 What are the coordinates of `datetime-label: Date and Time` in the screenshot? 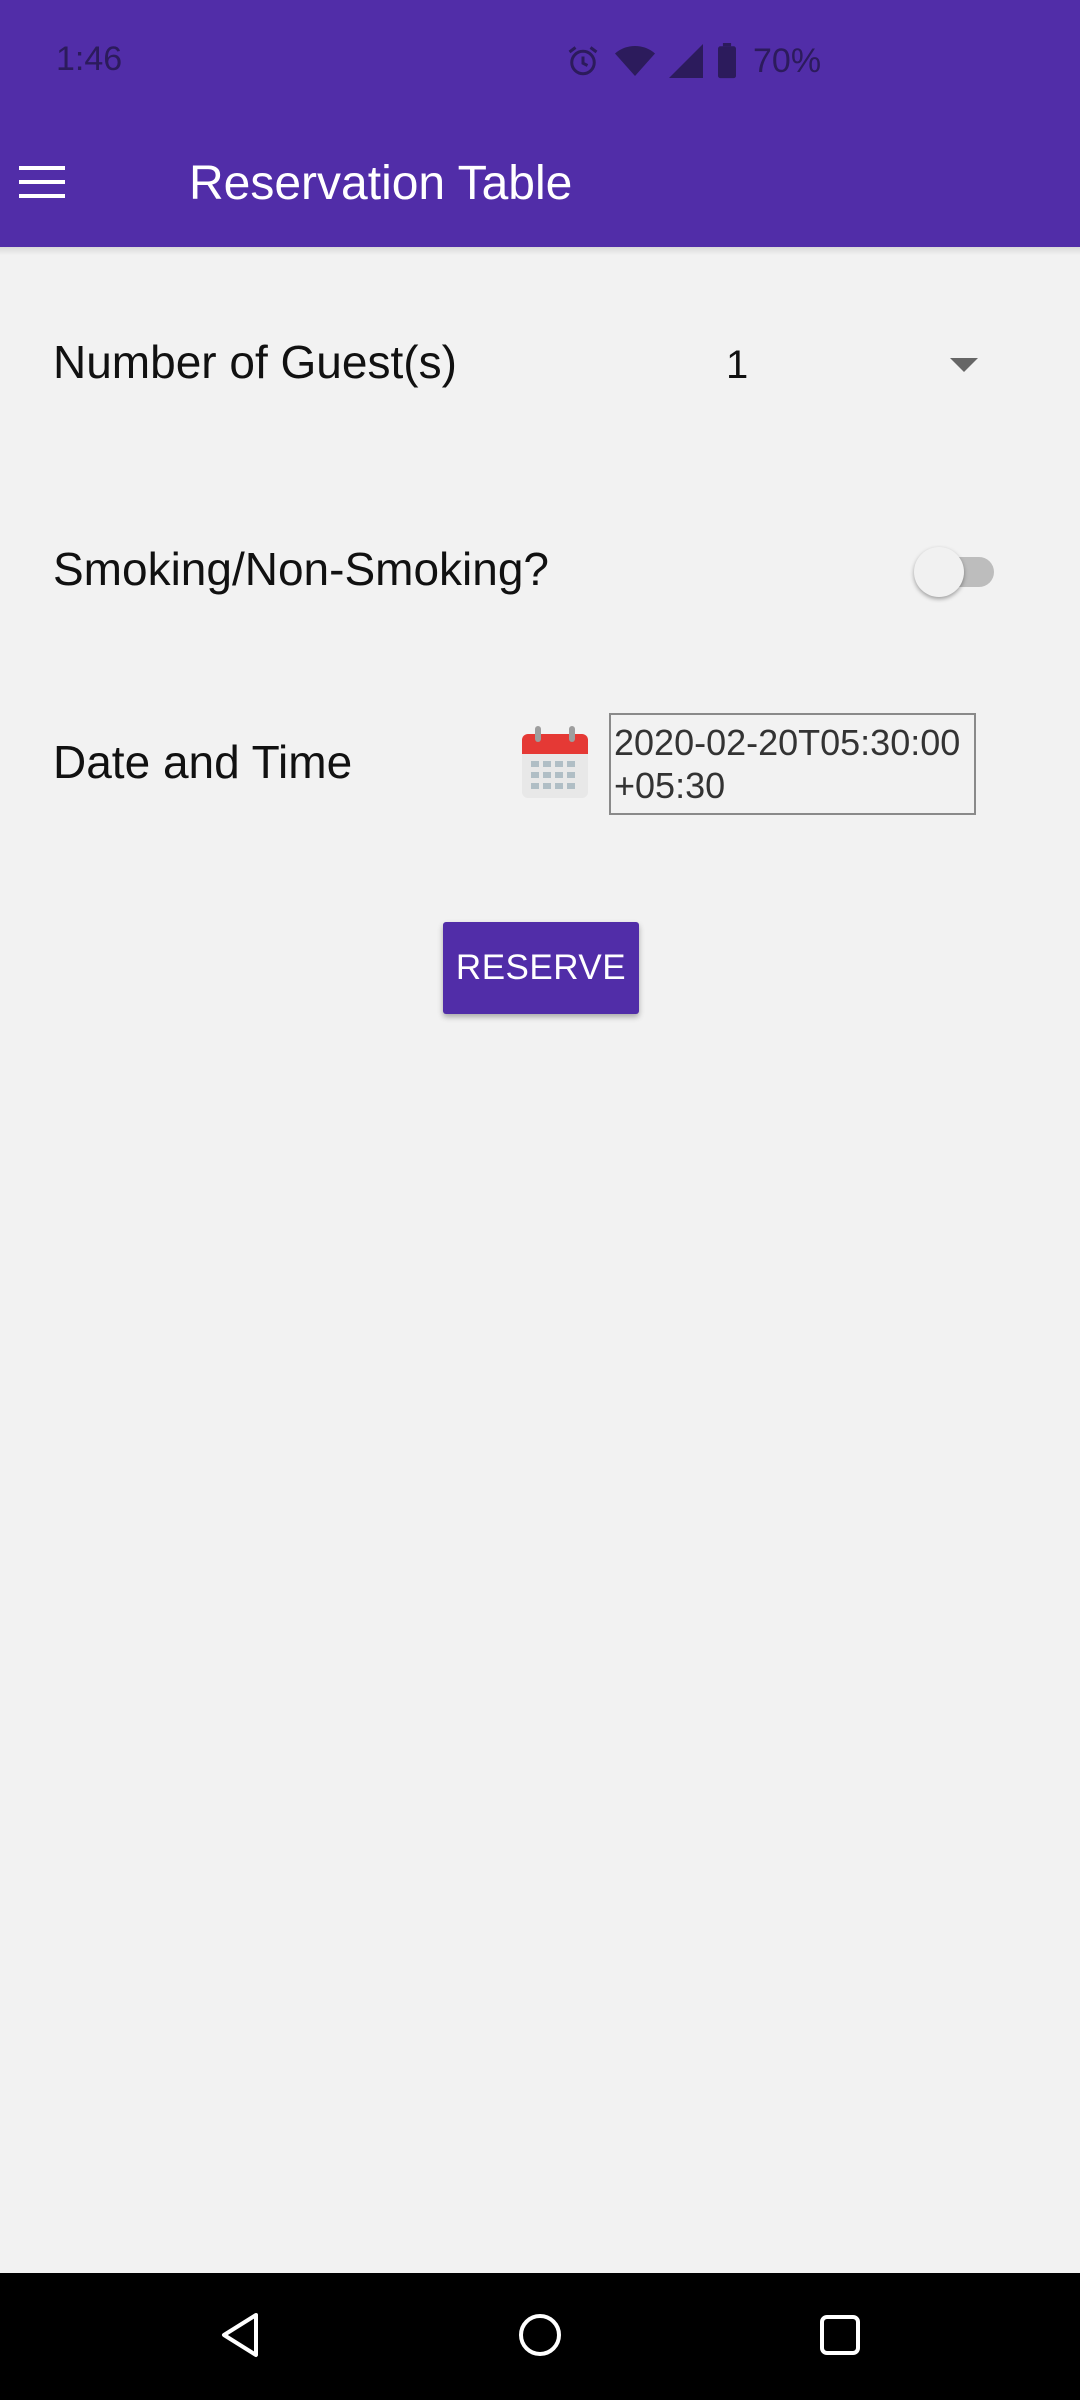 It's located at (203, 762).